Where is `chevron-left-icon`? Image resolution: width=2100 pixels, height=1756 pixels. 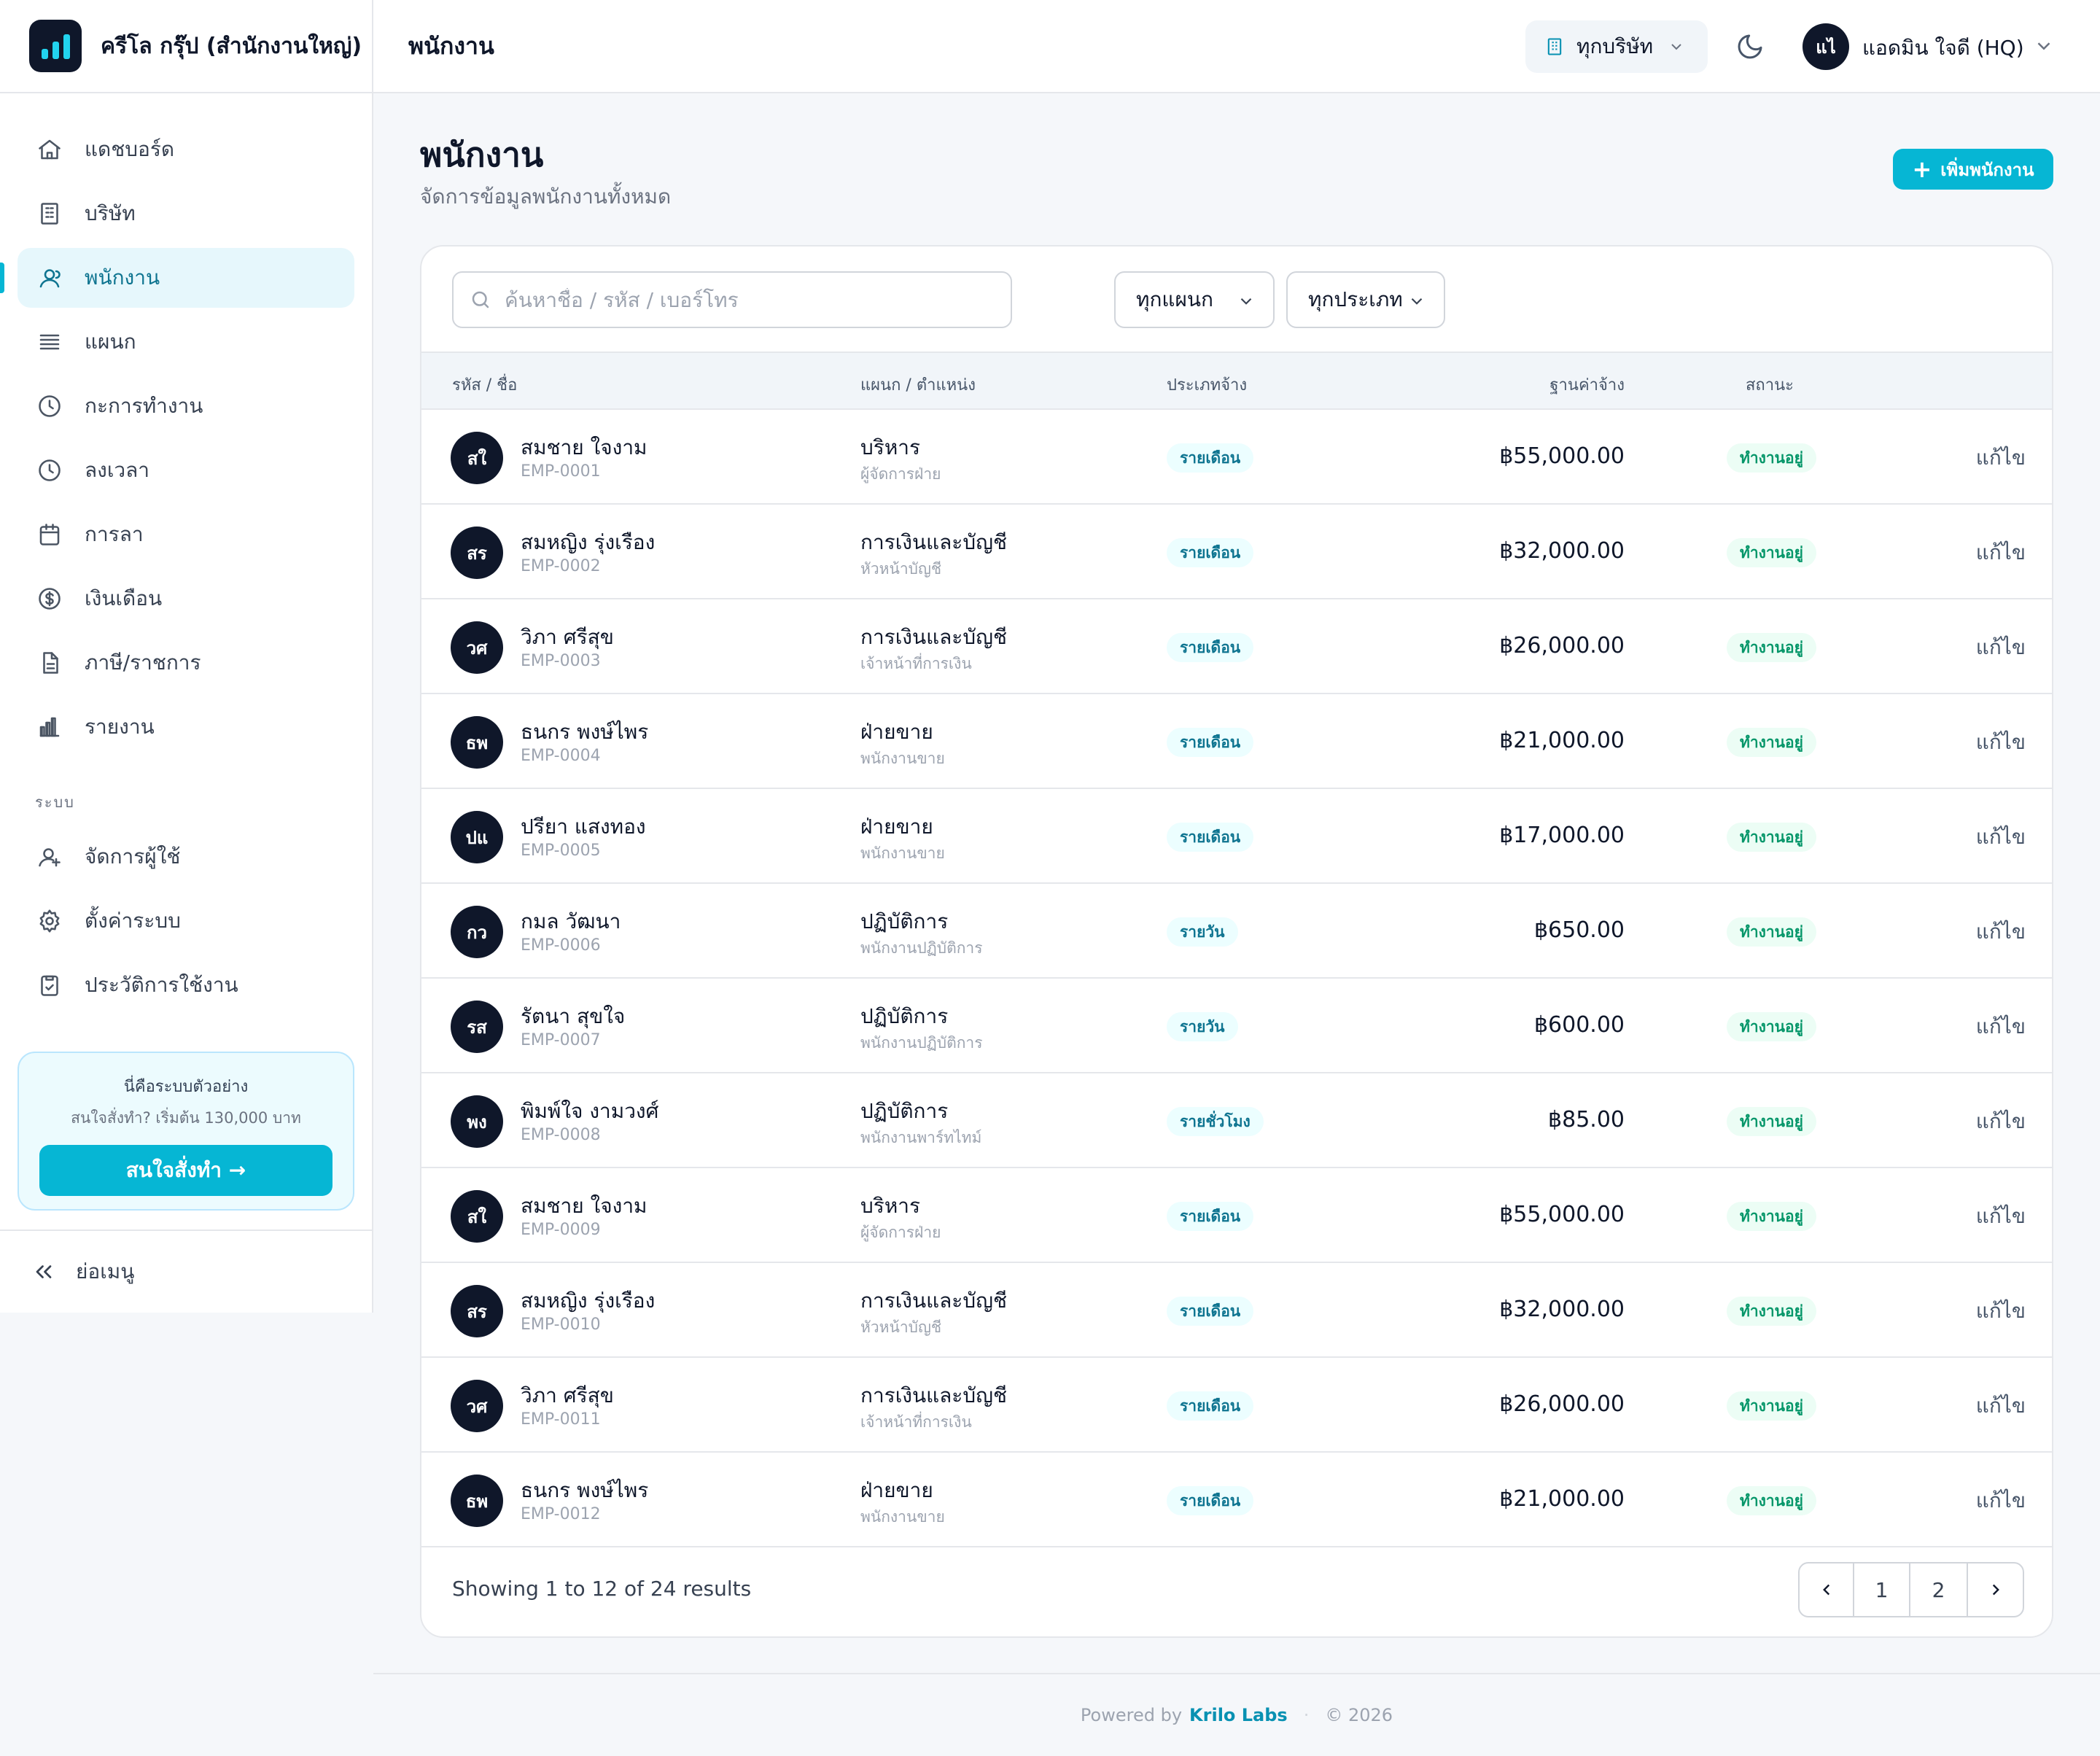 chevron-left-icon is located at coordinates (1825, 1590).